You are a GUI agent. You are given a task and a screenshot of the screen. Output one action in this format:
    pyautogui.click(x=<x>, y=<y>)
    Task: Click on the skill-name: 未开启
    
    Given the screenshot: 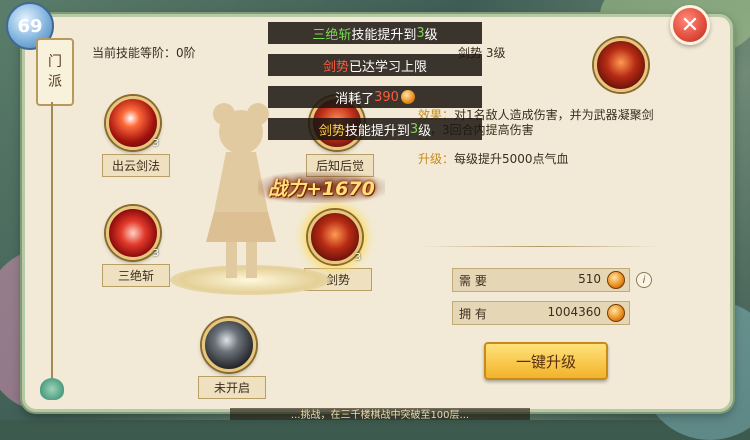 What is the action you would take?
    pyautogui.click(x=232, y=387)
    